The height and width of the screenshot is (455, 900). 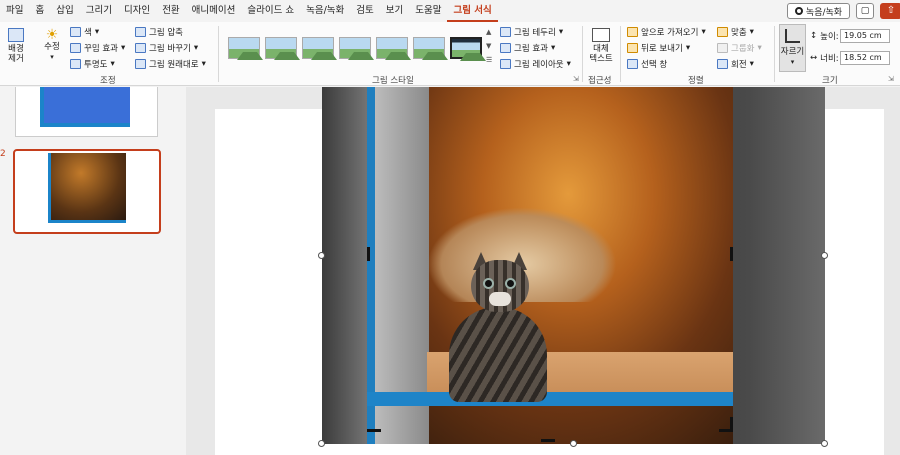 I want to click on tab-transitions: 전환, so click(x=170, y=11).